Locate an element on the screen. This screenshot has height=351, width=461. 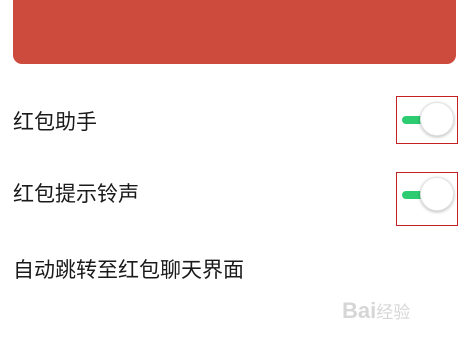
watermark-brand: Bai is located at coordinates (359, 310).